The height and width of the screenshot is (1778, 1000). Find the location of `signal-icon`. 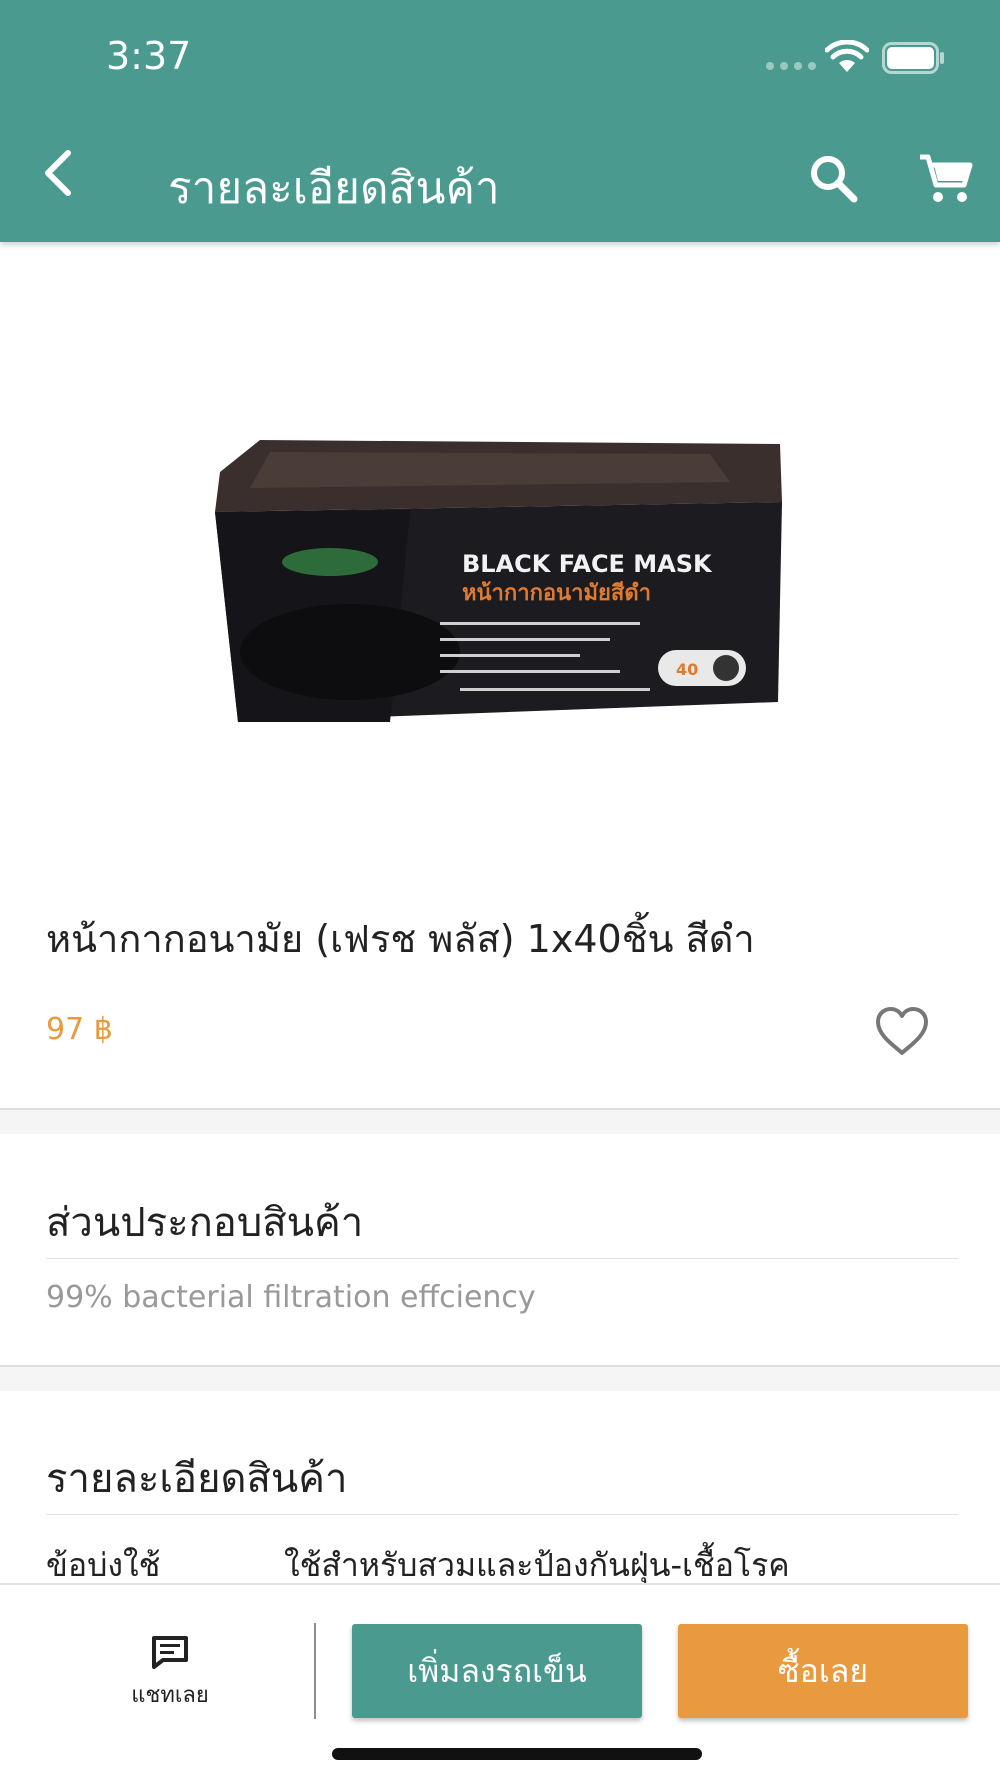

signal-icon is located at coordinates (791, 66).